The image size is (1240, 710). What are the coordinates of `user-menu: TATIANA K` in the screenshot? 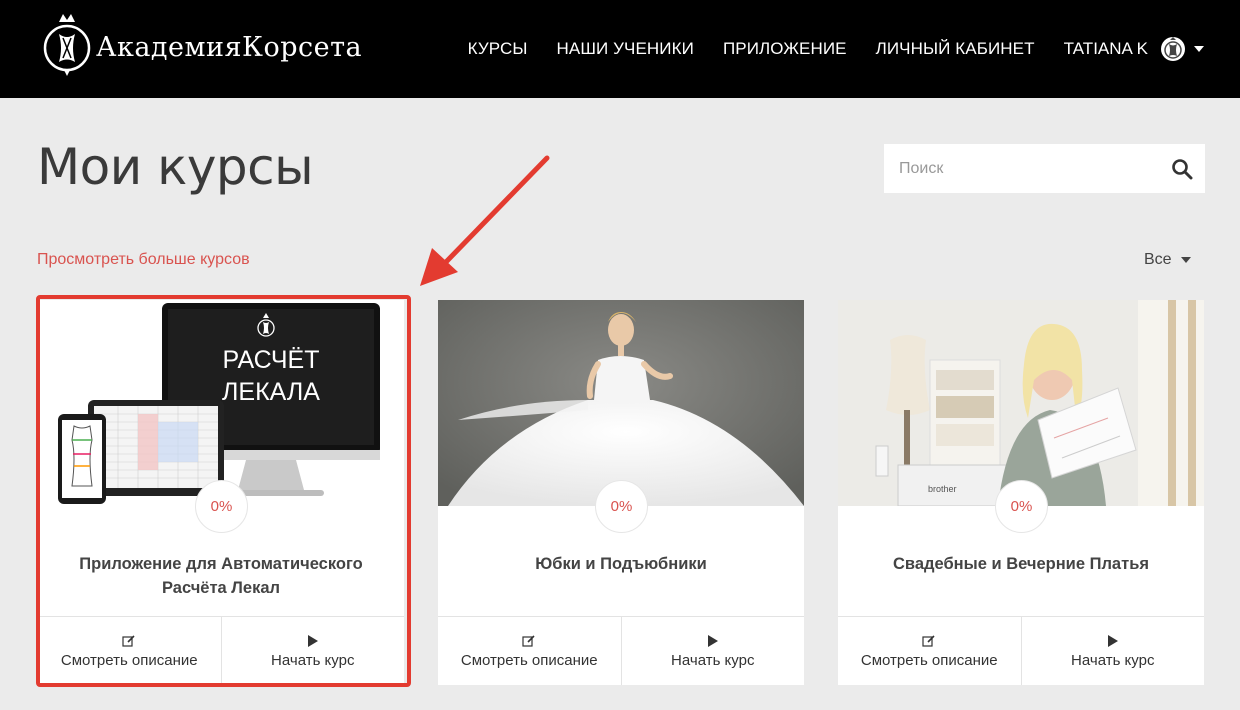 It's located at (1134, 49).